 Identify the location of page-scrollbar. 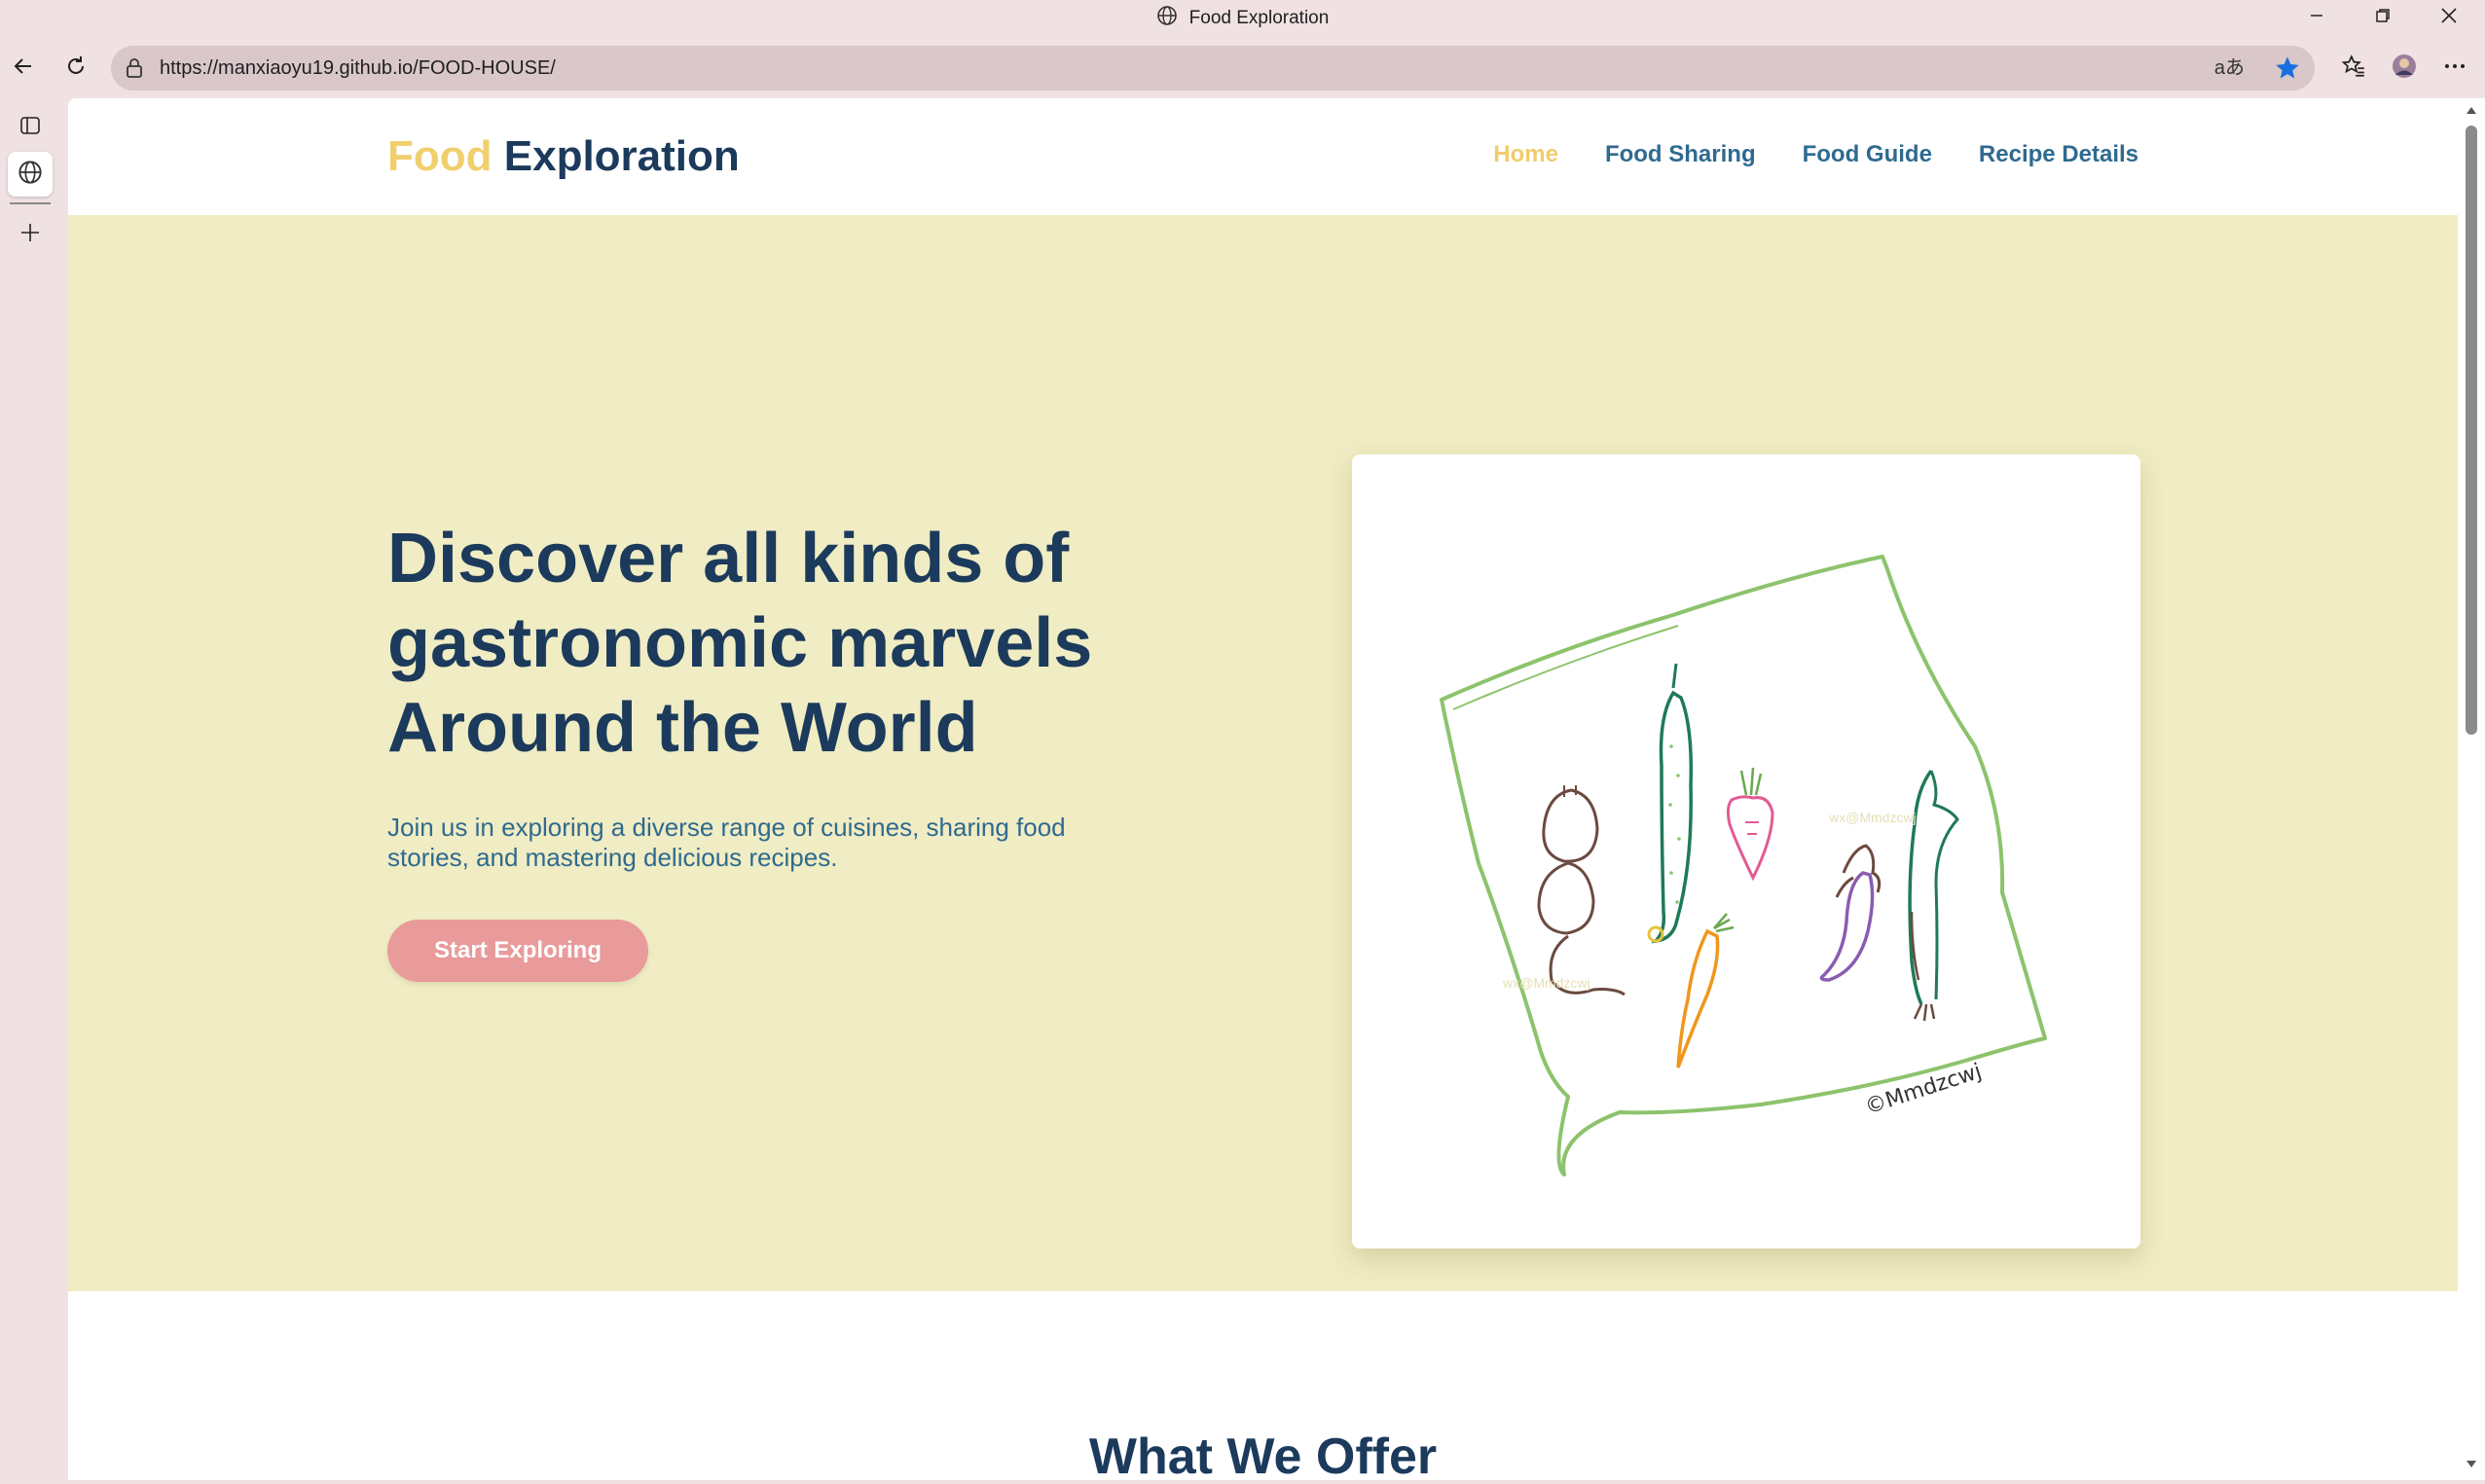
(2471, 789).